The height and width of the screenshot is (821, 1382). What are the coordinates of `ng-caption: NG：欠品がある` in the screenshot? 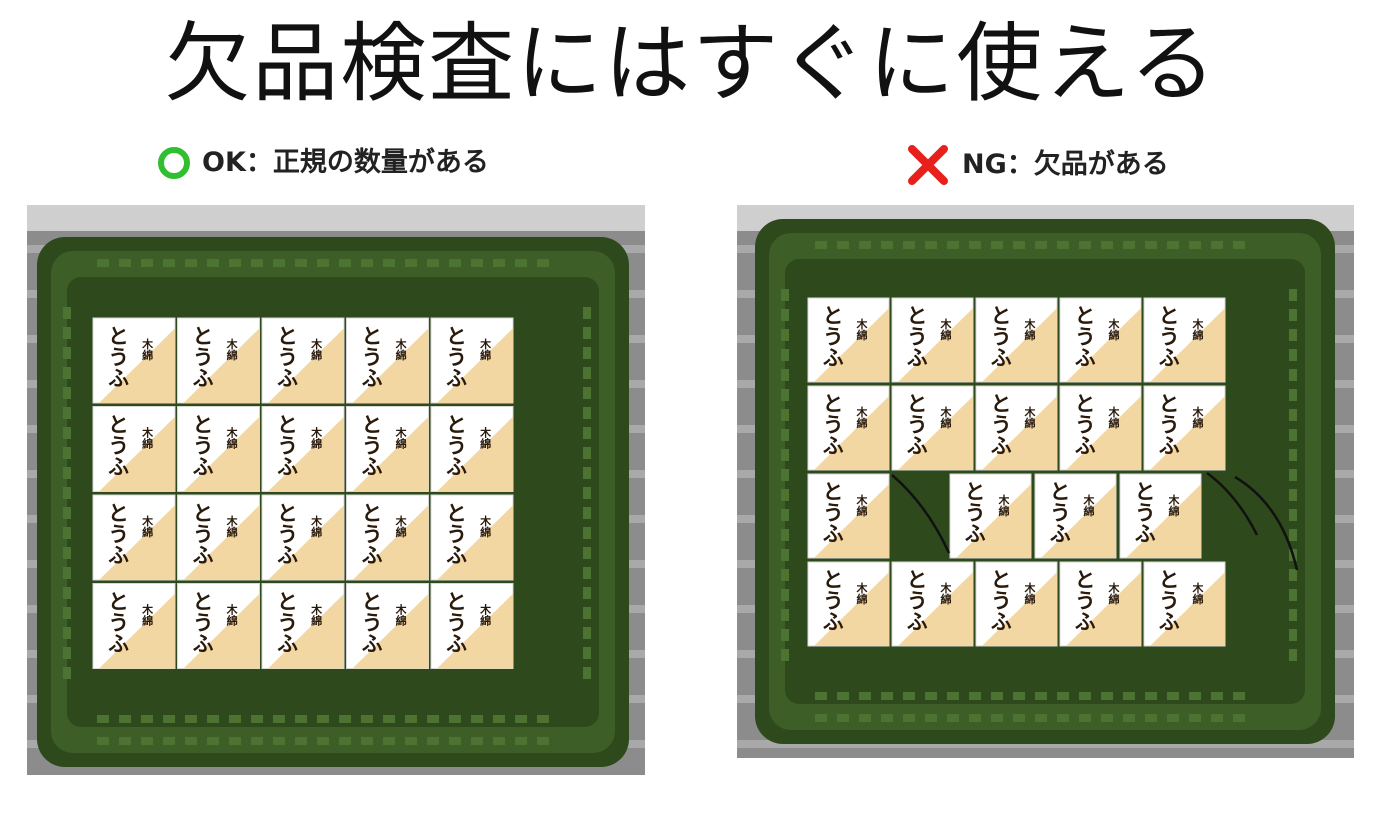 It's located at (1037, 165).